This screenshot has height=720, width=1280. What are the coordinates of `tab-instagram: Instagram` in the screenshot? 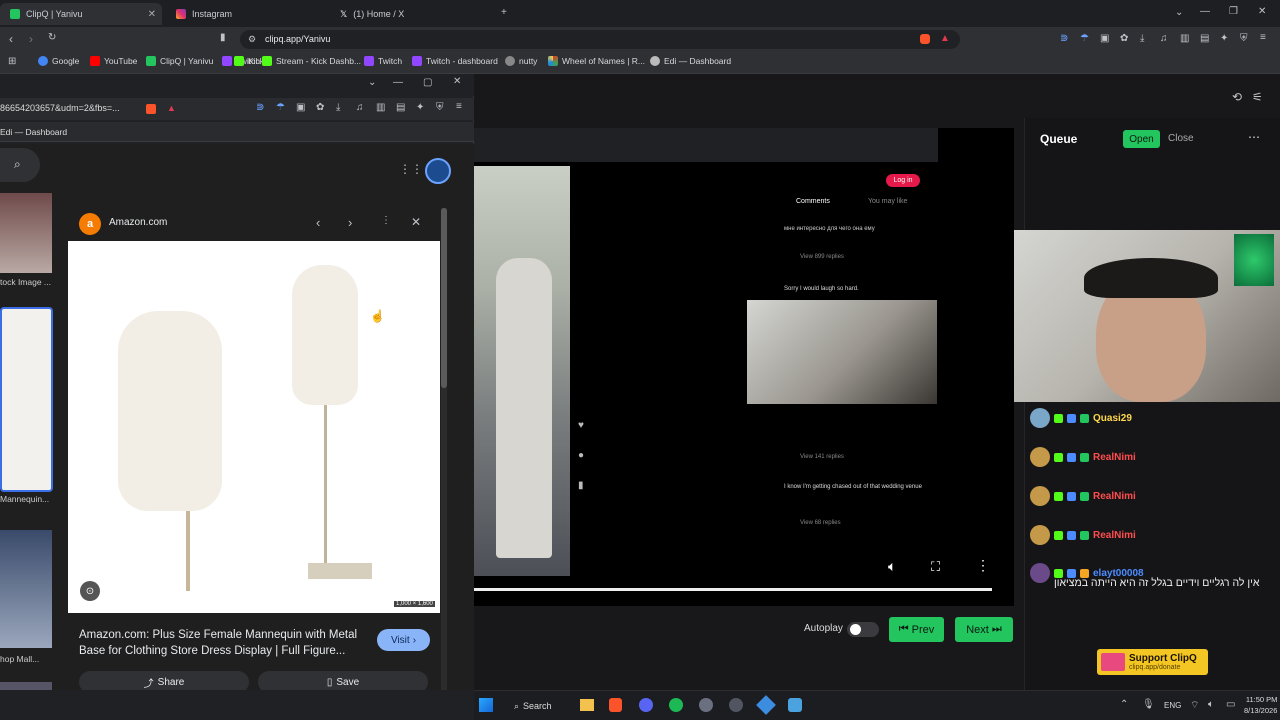 It's located at (247, 14).